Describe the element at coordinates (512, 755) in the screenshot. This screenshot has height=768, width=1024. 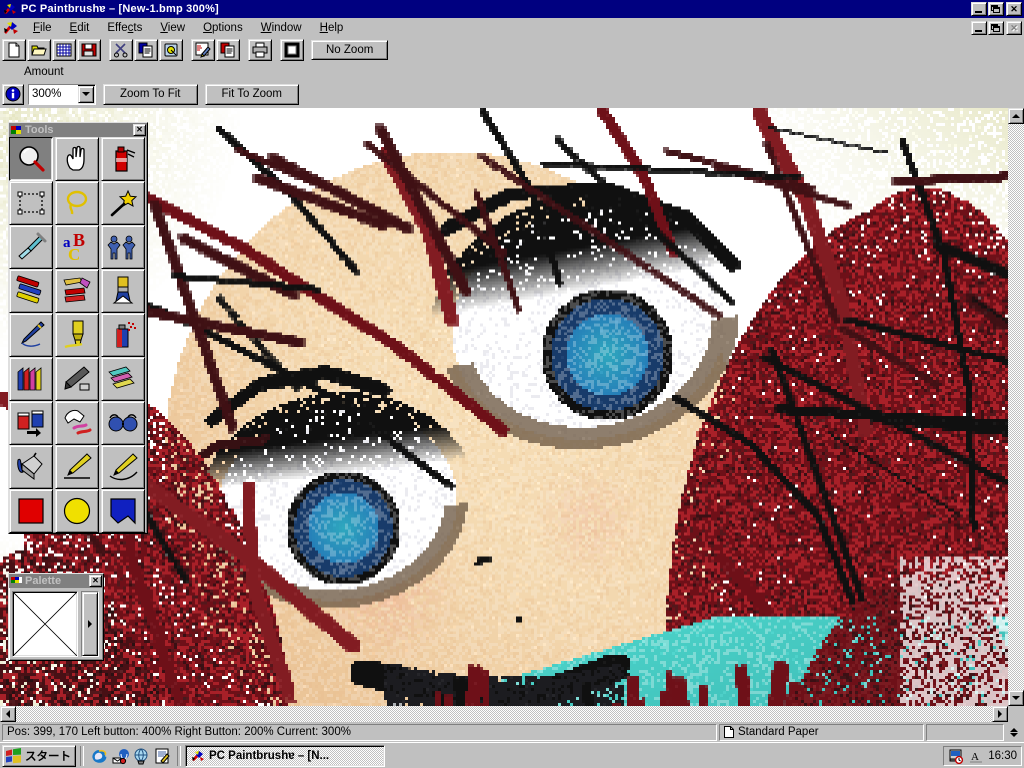
I see `taskbar: スタート PC Paintbrushɐ – [N... A 16:30` at that location.